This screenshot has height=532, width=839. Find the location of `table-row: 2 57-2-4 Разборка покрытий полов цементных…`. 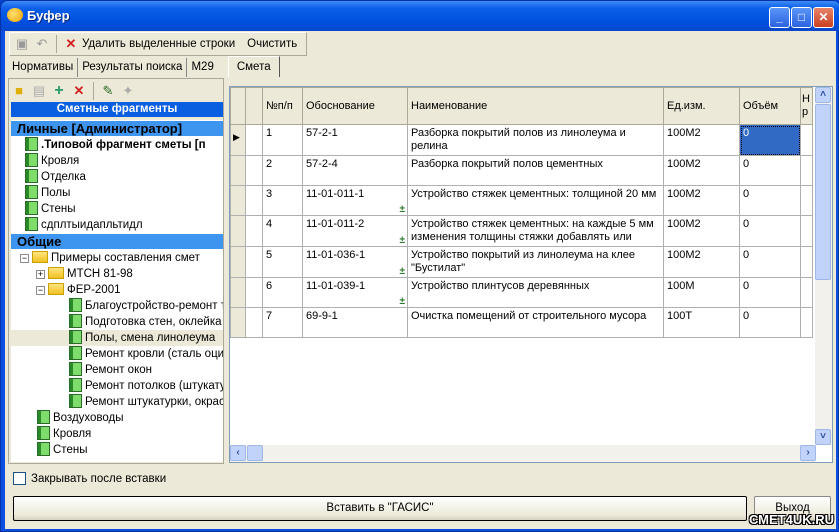

table-row: 2 57-2-4 Разборка покрытий полов цементных… is located at coordinates (521, 170).